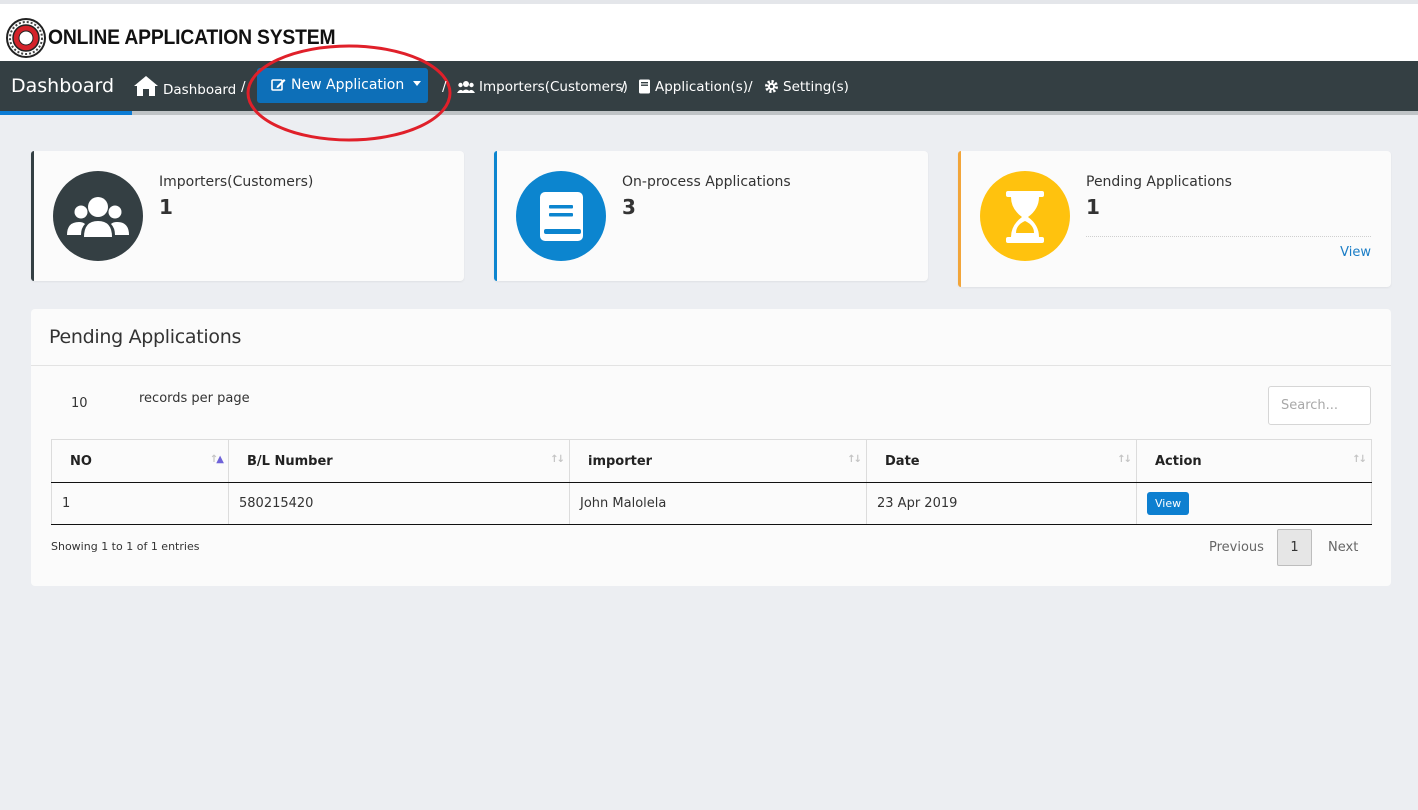 The height and width of the screenshot is (810, 1418). Describe the element at coordinates (1319, 405) in the screenshot. I see `search-input` at that location.